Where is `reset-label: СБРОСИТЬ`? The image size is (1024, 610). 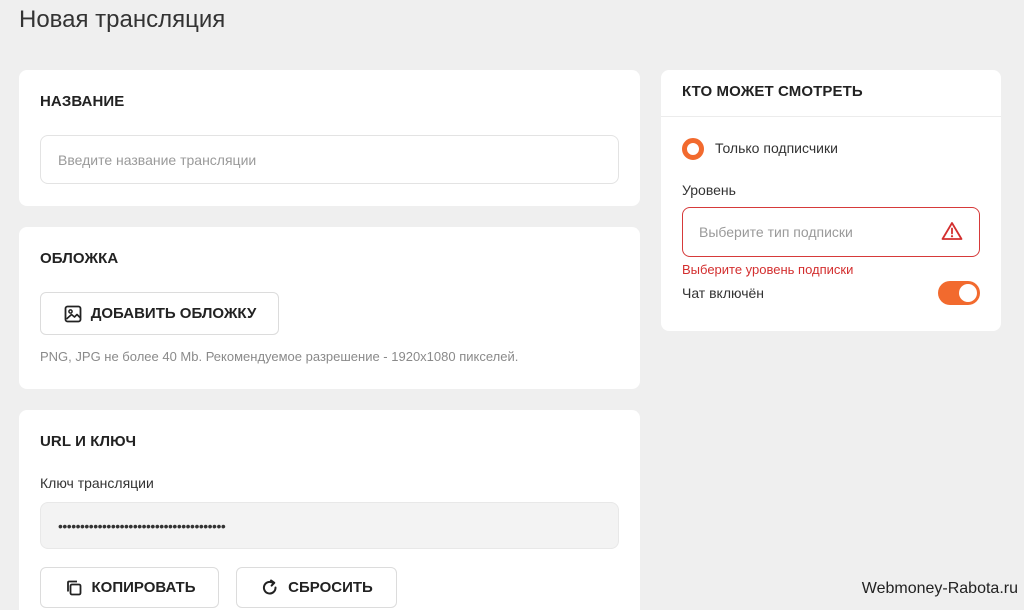 reset-label: СБРОСИТЬ is located at coordinates (330, 587).